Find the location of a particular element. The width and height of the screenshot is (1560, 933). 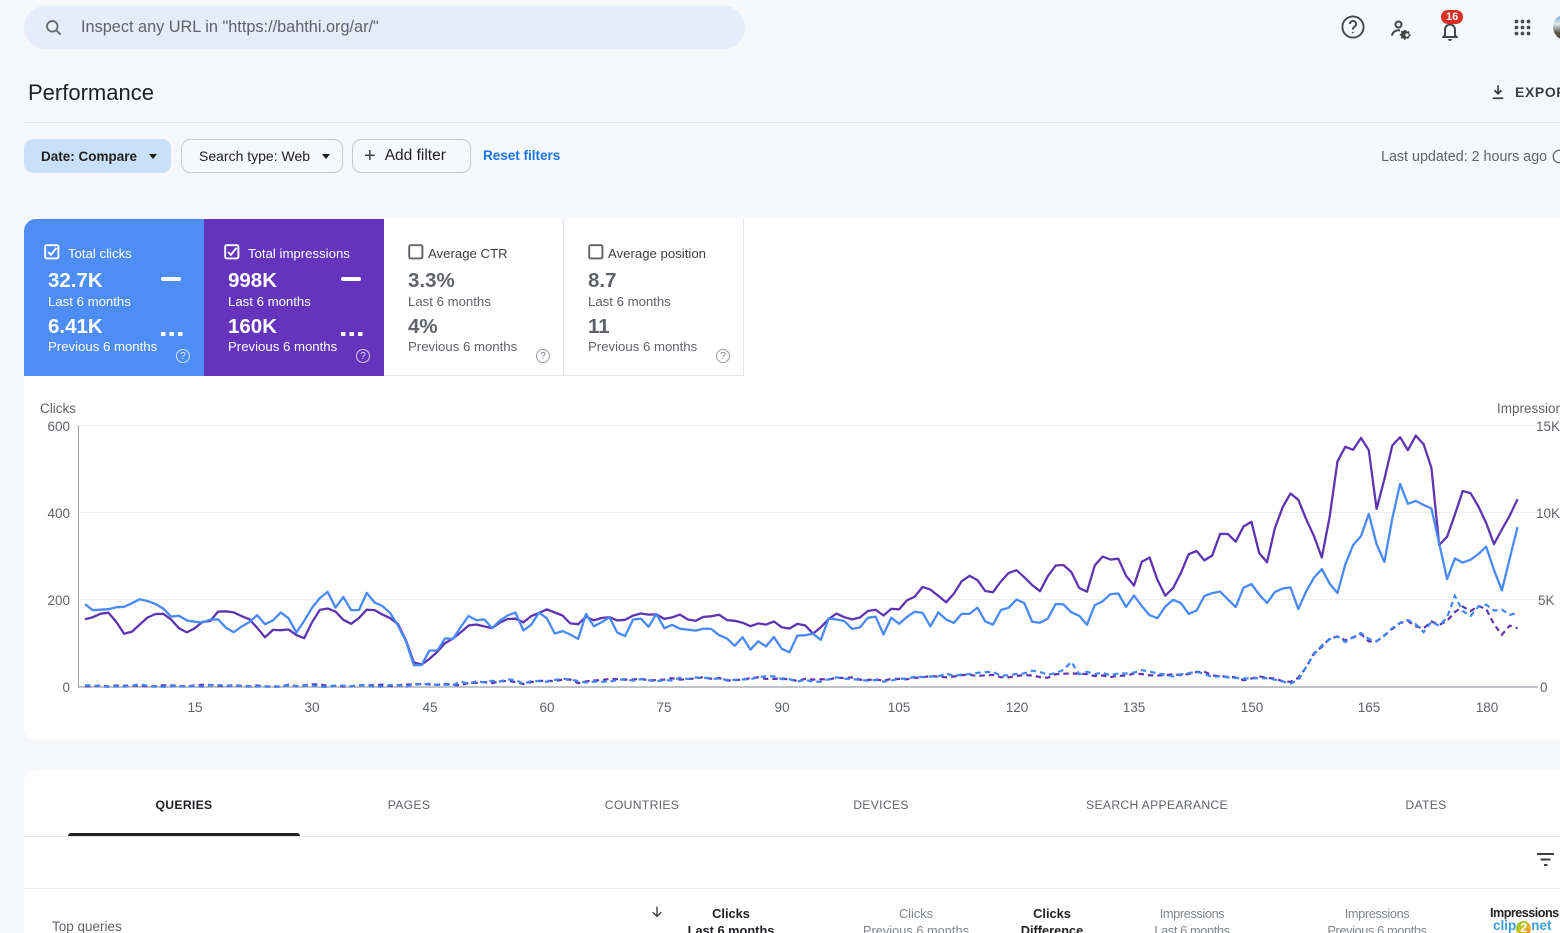

svg-text: 400 is located at coordinates (58, 513).